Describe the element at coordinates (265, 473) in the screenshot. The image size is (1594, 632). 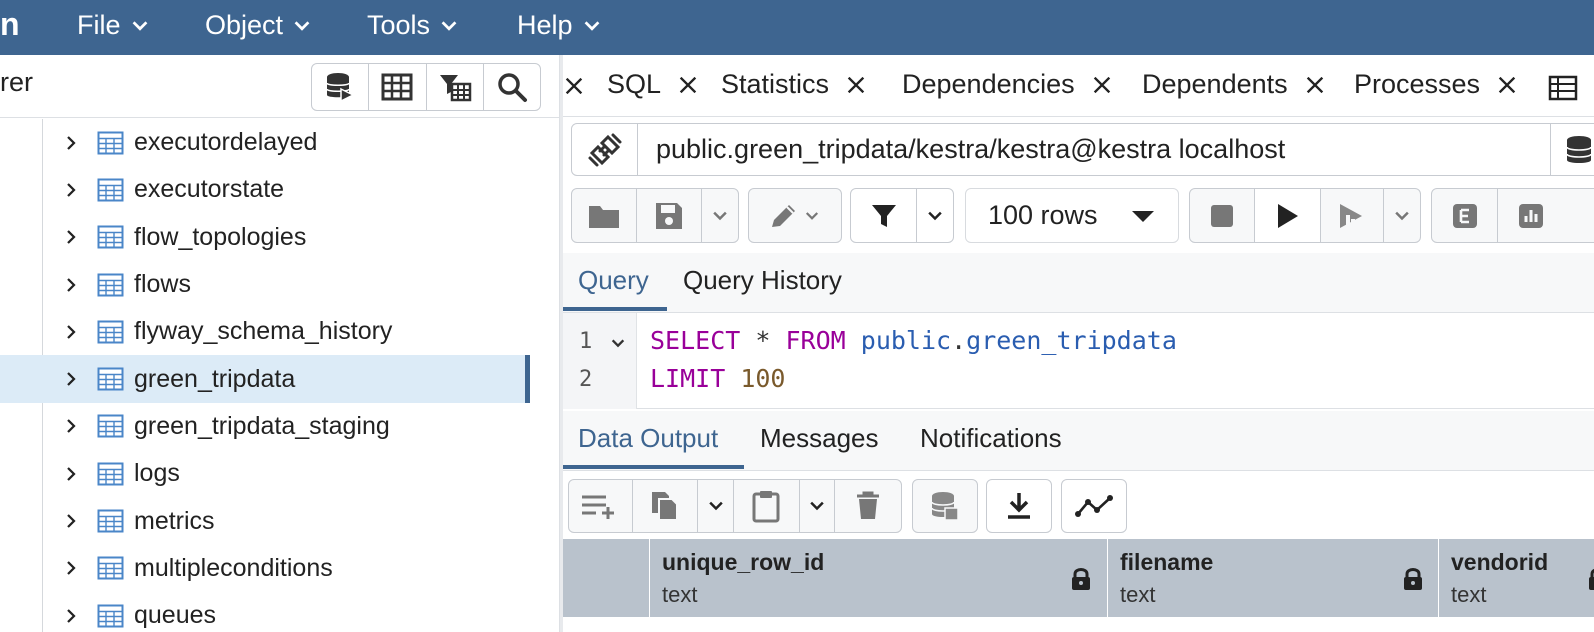
I see `tree-item: logs` at that location.